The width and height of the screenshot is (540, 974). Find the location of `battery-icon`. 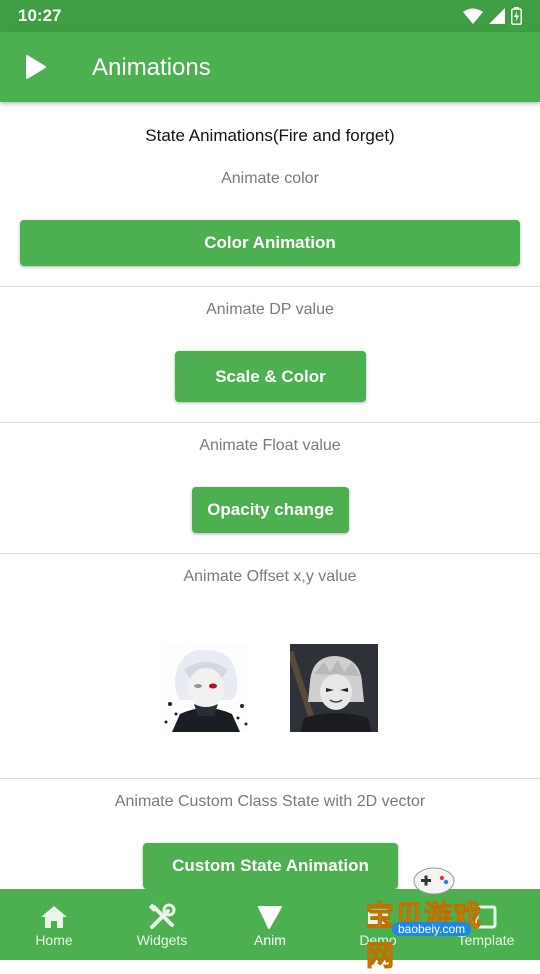

battery-icon is located at coordinates (516, 16).